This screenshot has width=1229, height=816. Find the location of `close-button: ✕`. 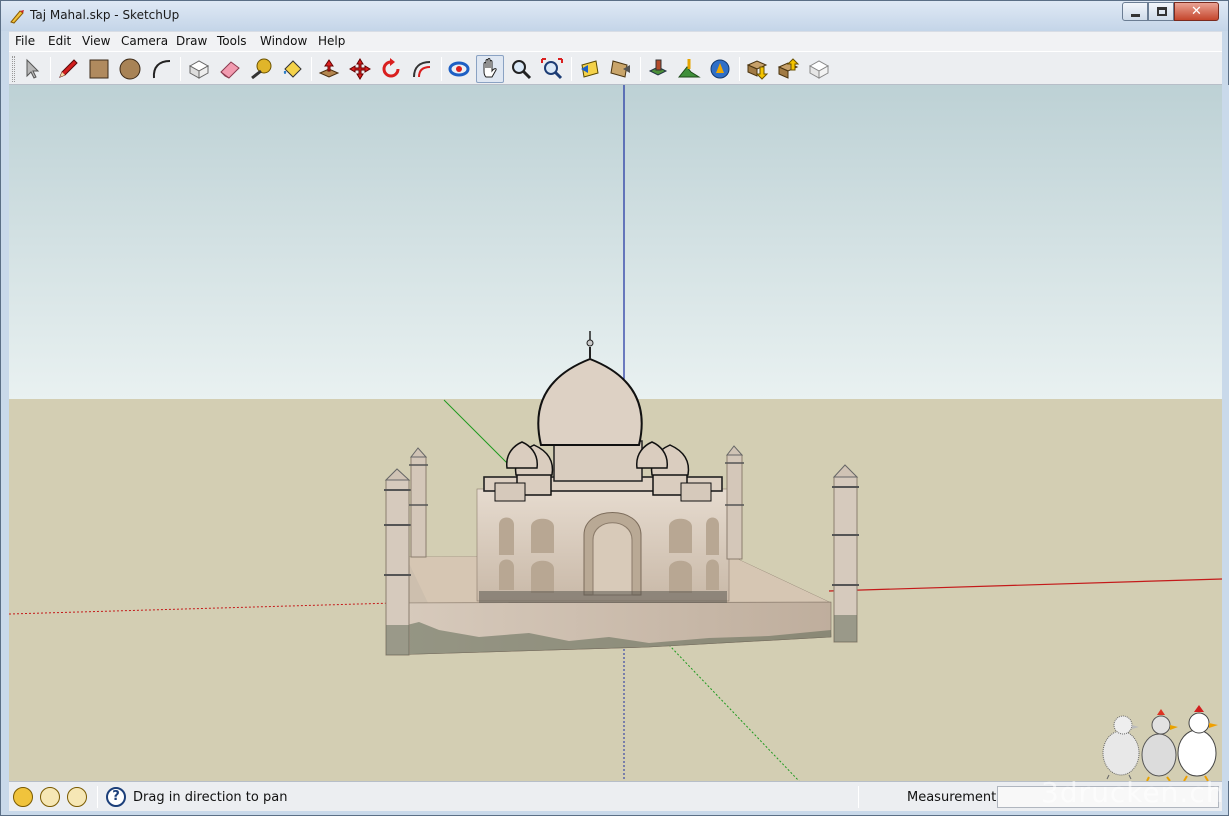

close-button: ✕ is located at coordinates (1196, 11).